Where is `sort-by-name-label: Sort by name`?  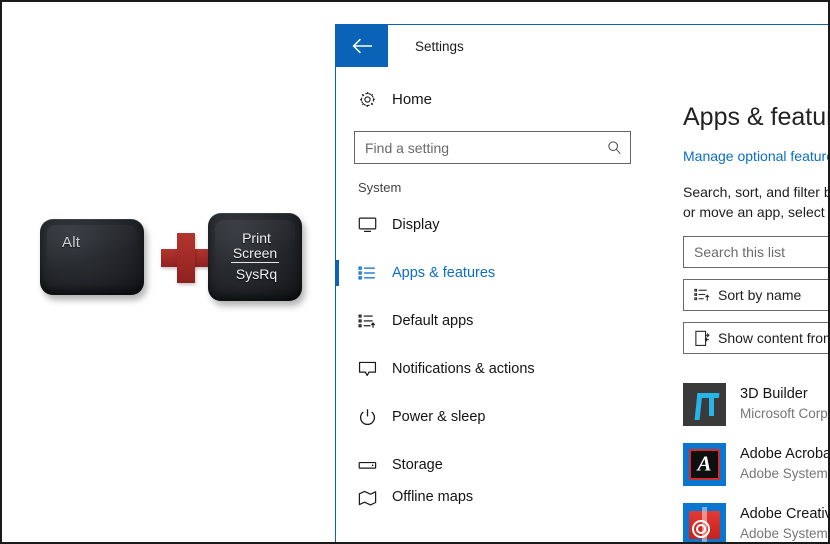 sort-by-name-label: Sort by name is located at coordinates (760, 295).